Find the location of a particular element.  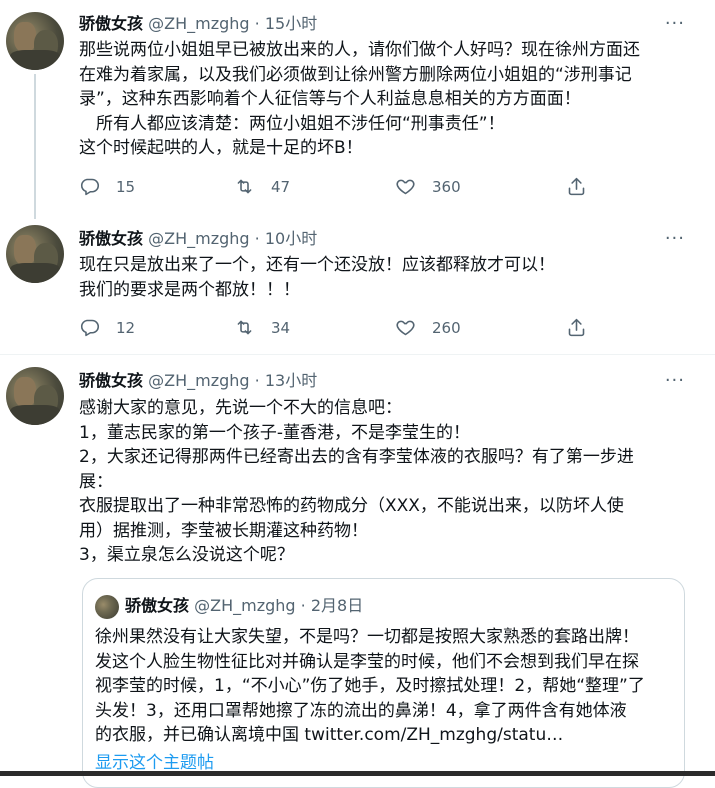

tweet-text-line: 3，渠立泉怎么没说这个呢？ is located at coordinates (186, 555).